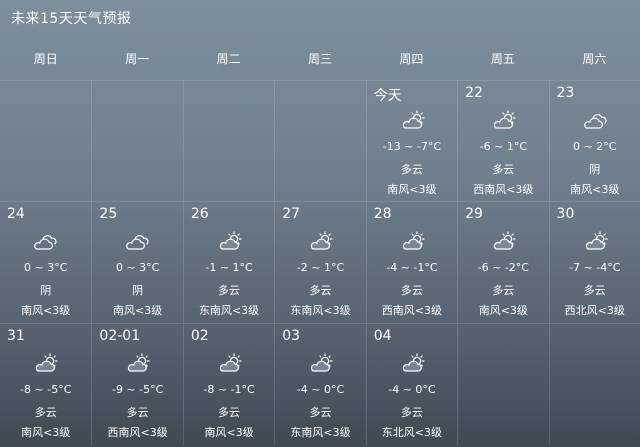 The height and width of the screenshot is (447, 640). I want to click on page-title: 未来15天天气预报, so click(71, 19).